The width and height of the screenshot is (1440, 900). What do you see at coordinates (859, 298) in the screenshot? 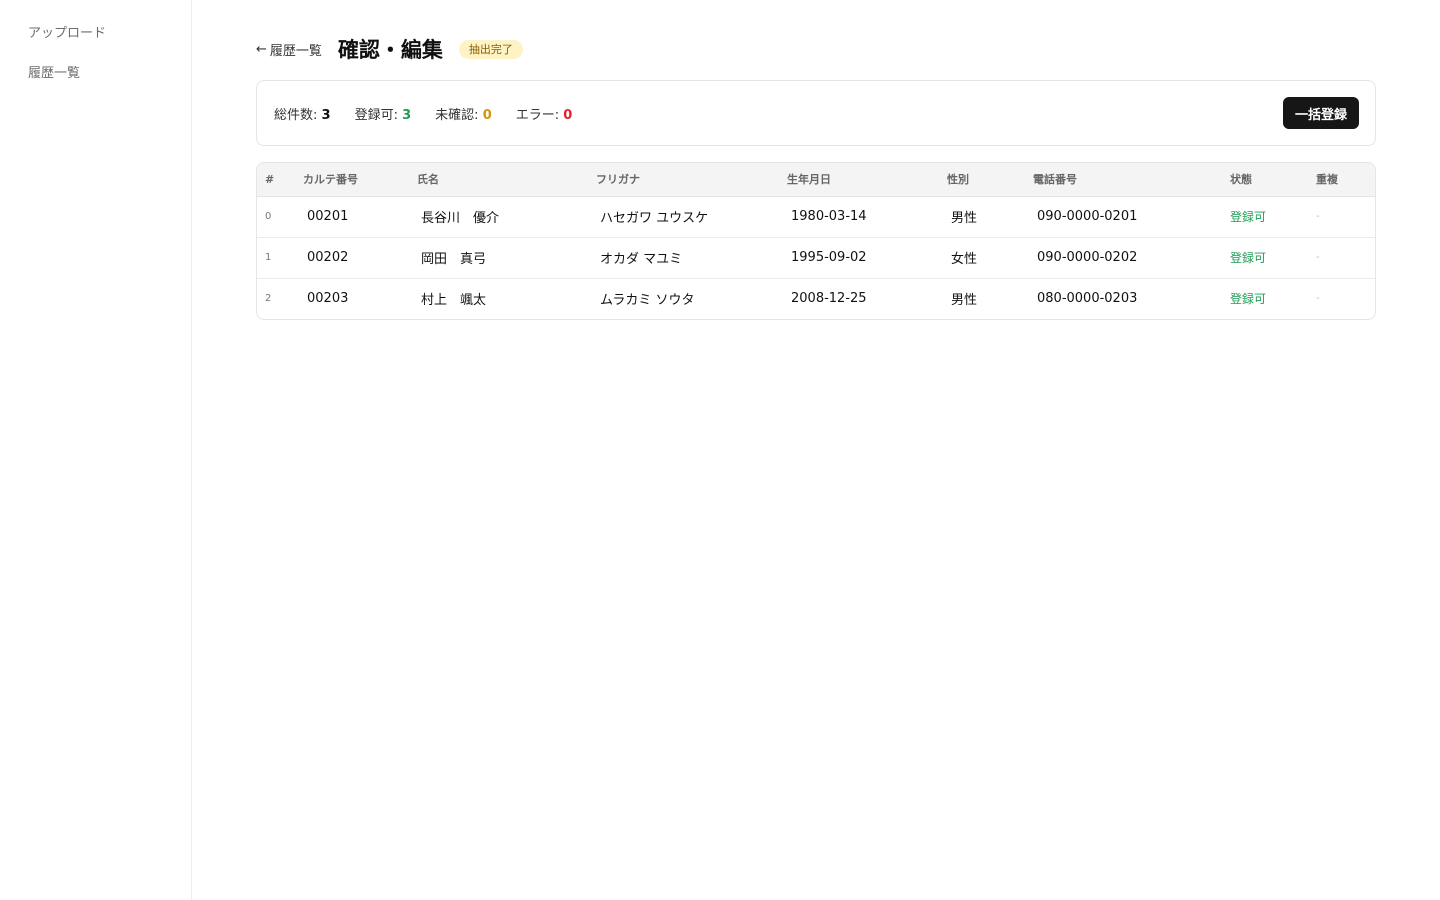
I see `dob-cell: 2008-12-25` at bounding box center [859, 298].